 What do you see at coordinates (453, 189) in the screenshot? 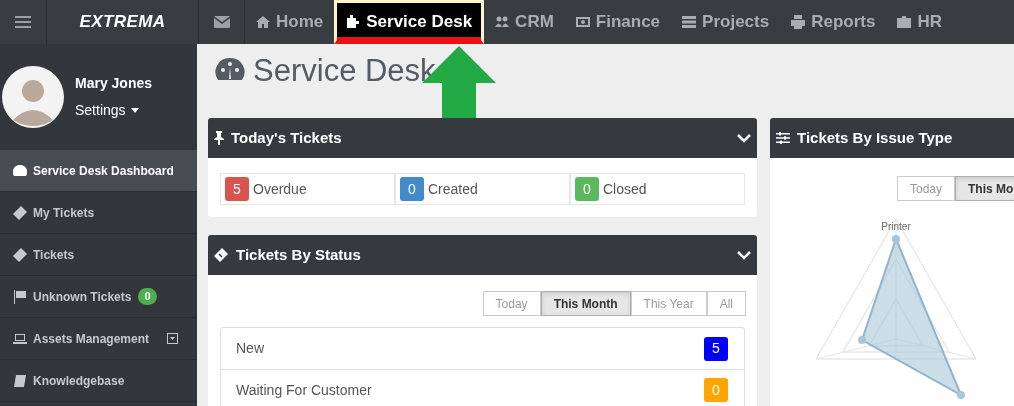
I see `stat-label: Created` at bounding box center [453, 189].